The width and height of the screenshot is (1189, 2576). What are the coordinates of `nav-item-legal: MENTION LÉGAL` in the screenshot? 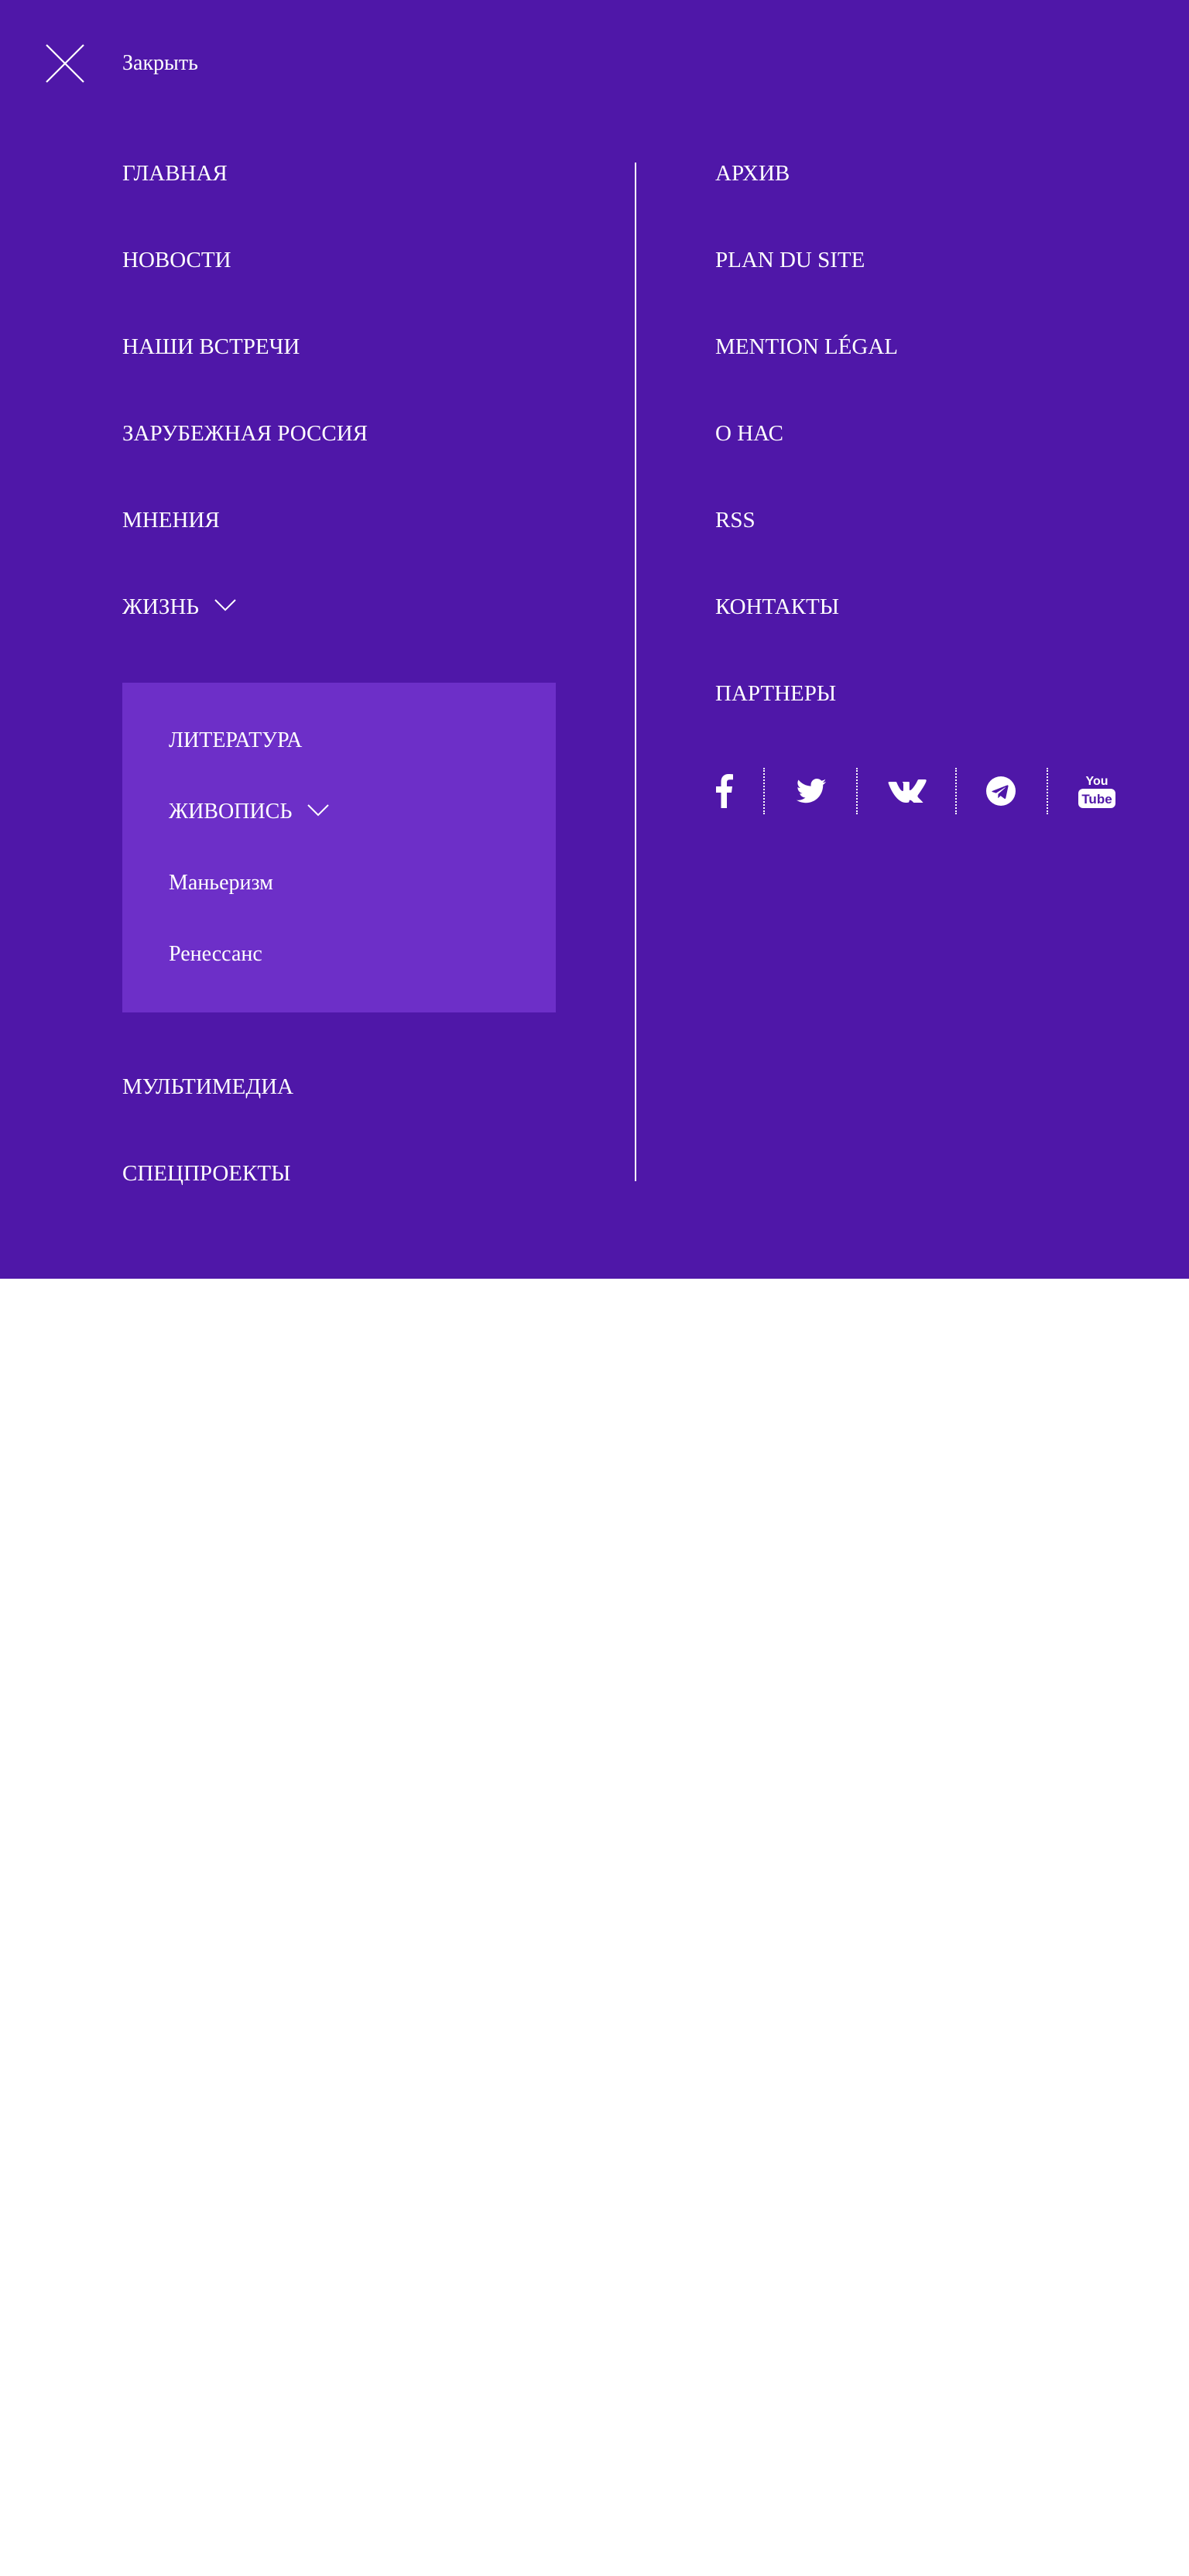 It's located at (806, 347).